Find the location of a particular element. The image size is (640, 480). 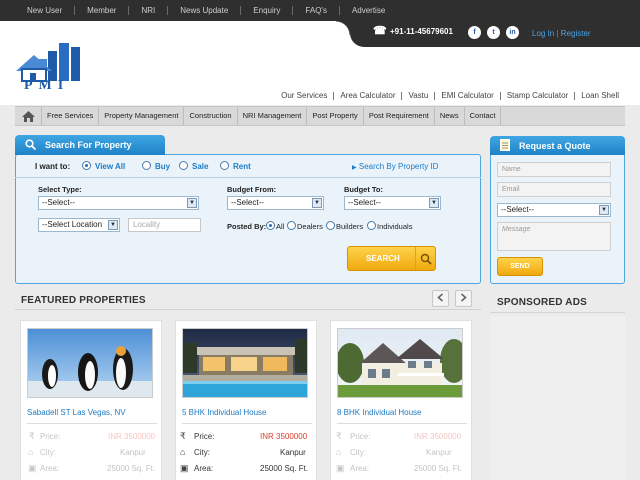

quote-name-input: Name is located at coordinates (554, 169).